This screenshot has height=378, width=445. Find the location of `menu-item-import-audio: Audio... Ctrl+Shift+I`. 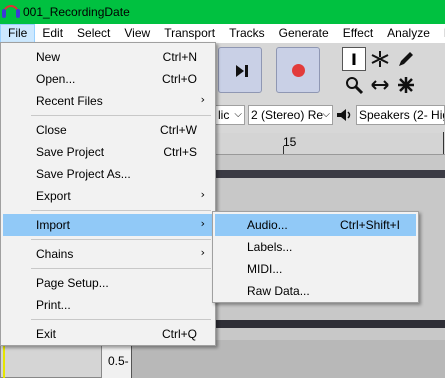

menu-item-import-audio: Audio... Ctrl+Shift+I is located at coordinates (315, 225).